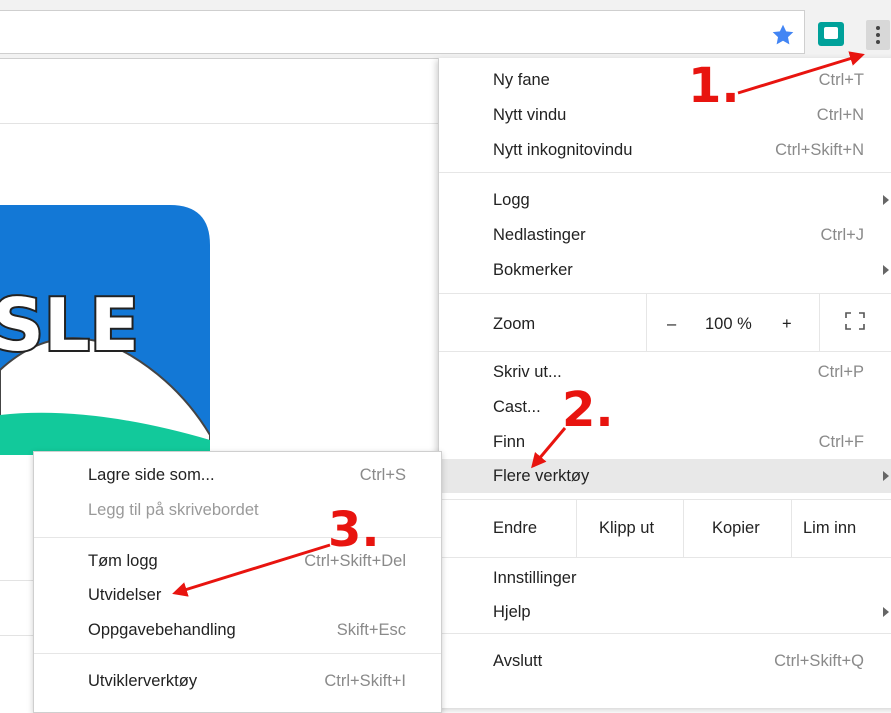  What do you see at coordinates (736, 528) in the screenshot?
I see `copy-button: Kopier` at bounding box center [736, 528].